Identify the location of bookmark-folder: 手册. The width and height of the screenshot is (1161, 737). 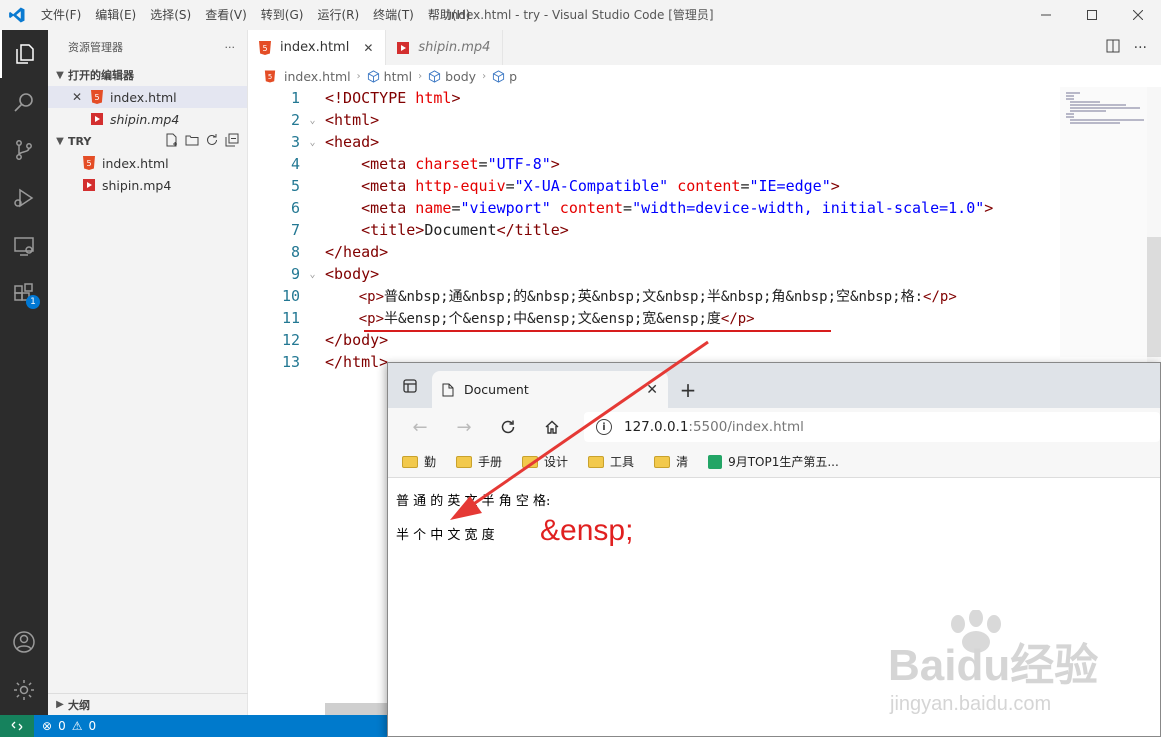
(479, 461).